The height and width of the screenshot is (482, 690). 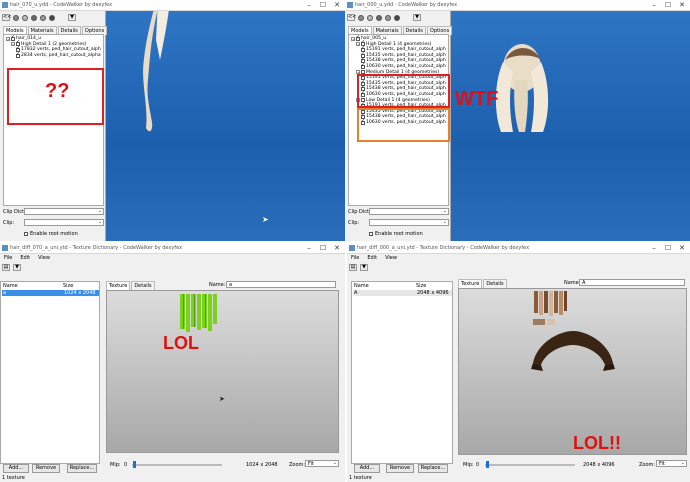 I want to click on status-bar-text: 1 texture, so click(x=360, y=478).